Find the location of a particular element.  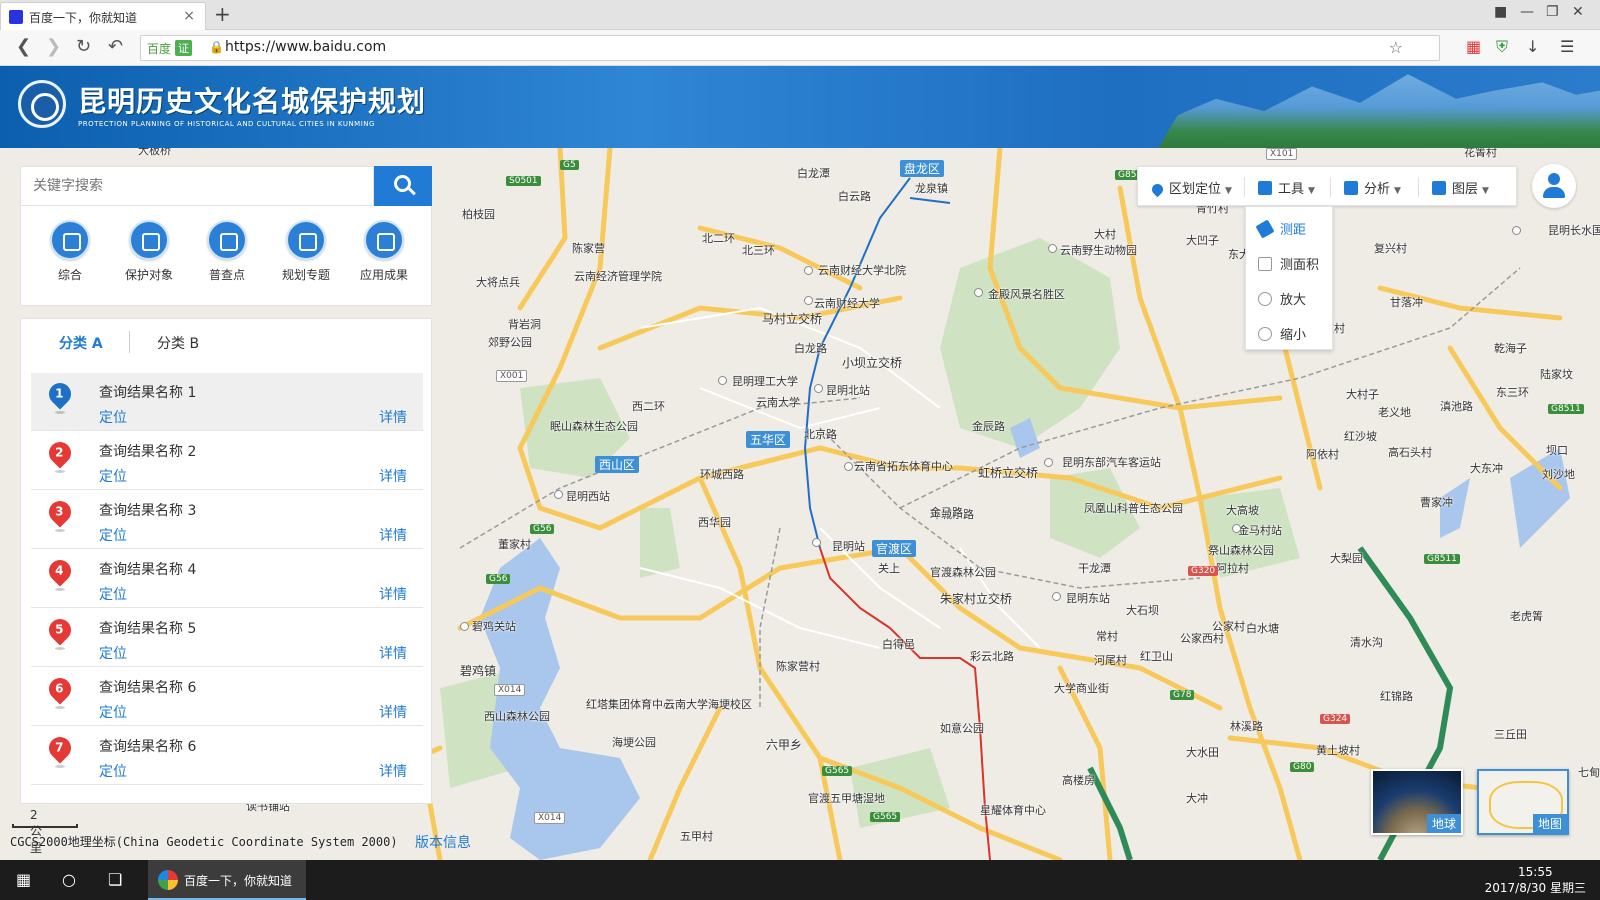

tab-category-a: 分类 A is located at coordinates (81, 343).